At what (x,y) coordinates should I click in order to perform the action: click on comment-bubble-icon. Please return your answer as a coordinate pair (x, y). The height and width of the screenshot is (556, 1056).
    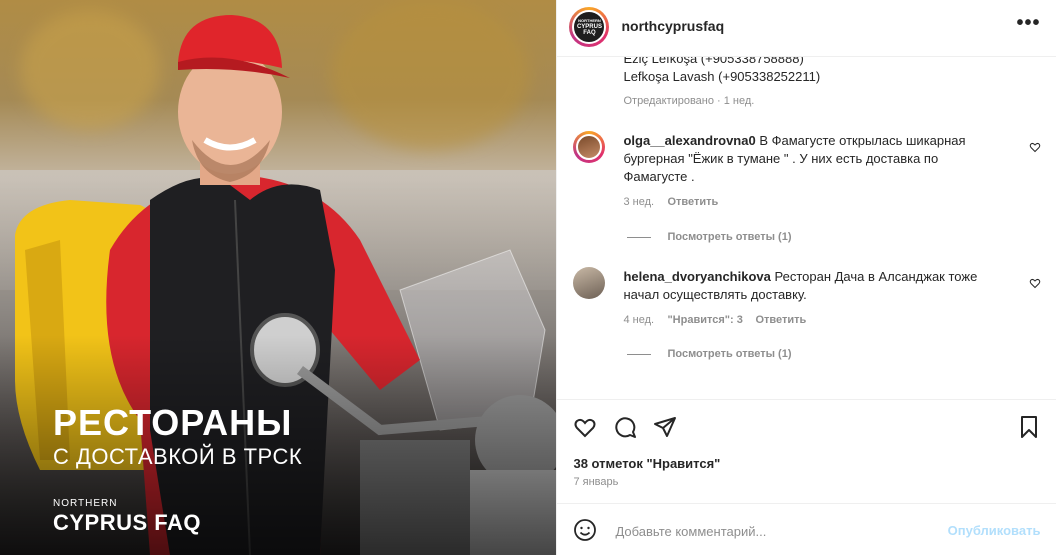
    Looking at the image, I should click on (625, 427).